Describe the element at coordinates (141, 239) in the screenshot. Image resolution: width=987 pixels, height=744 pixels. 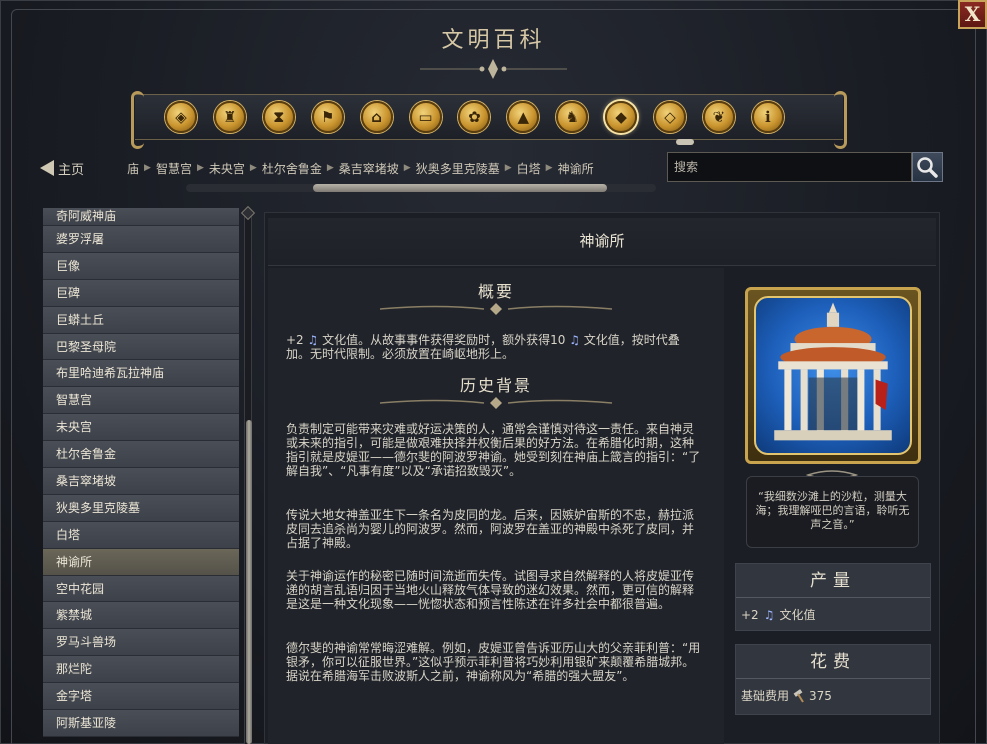
I see `sidebar-item: 婆罗浮屠` at that location.